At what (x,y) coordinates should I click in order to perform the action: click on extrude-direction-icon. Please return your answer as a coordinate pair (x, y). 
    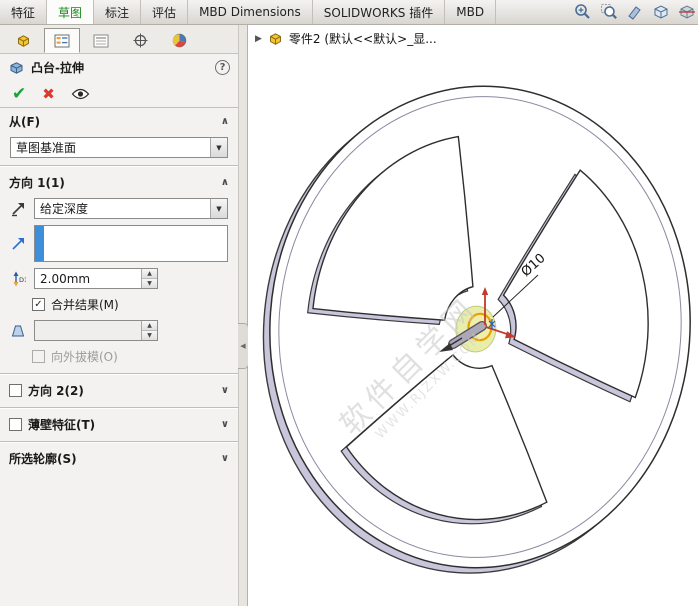
    Looking at the image, I should click on (18, 244).